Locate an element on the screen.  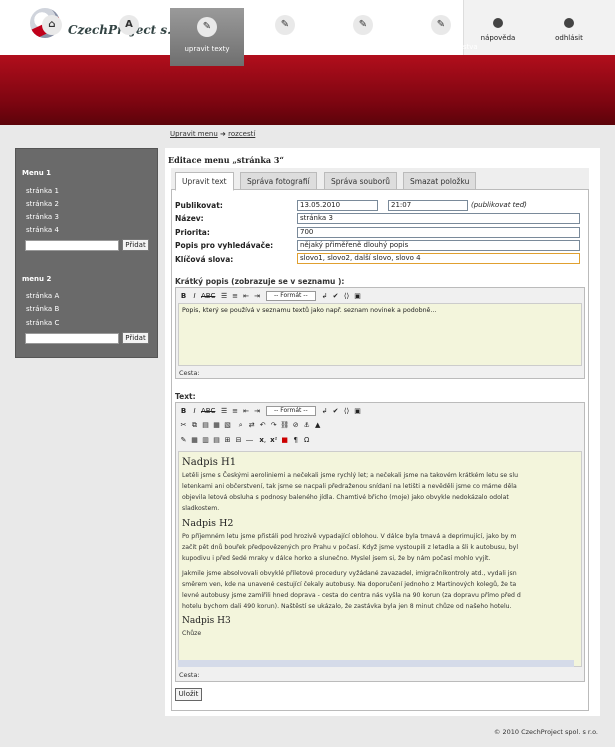
paste-word-icon: ▧ is located at coordinates (227, 425).